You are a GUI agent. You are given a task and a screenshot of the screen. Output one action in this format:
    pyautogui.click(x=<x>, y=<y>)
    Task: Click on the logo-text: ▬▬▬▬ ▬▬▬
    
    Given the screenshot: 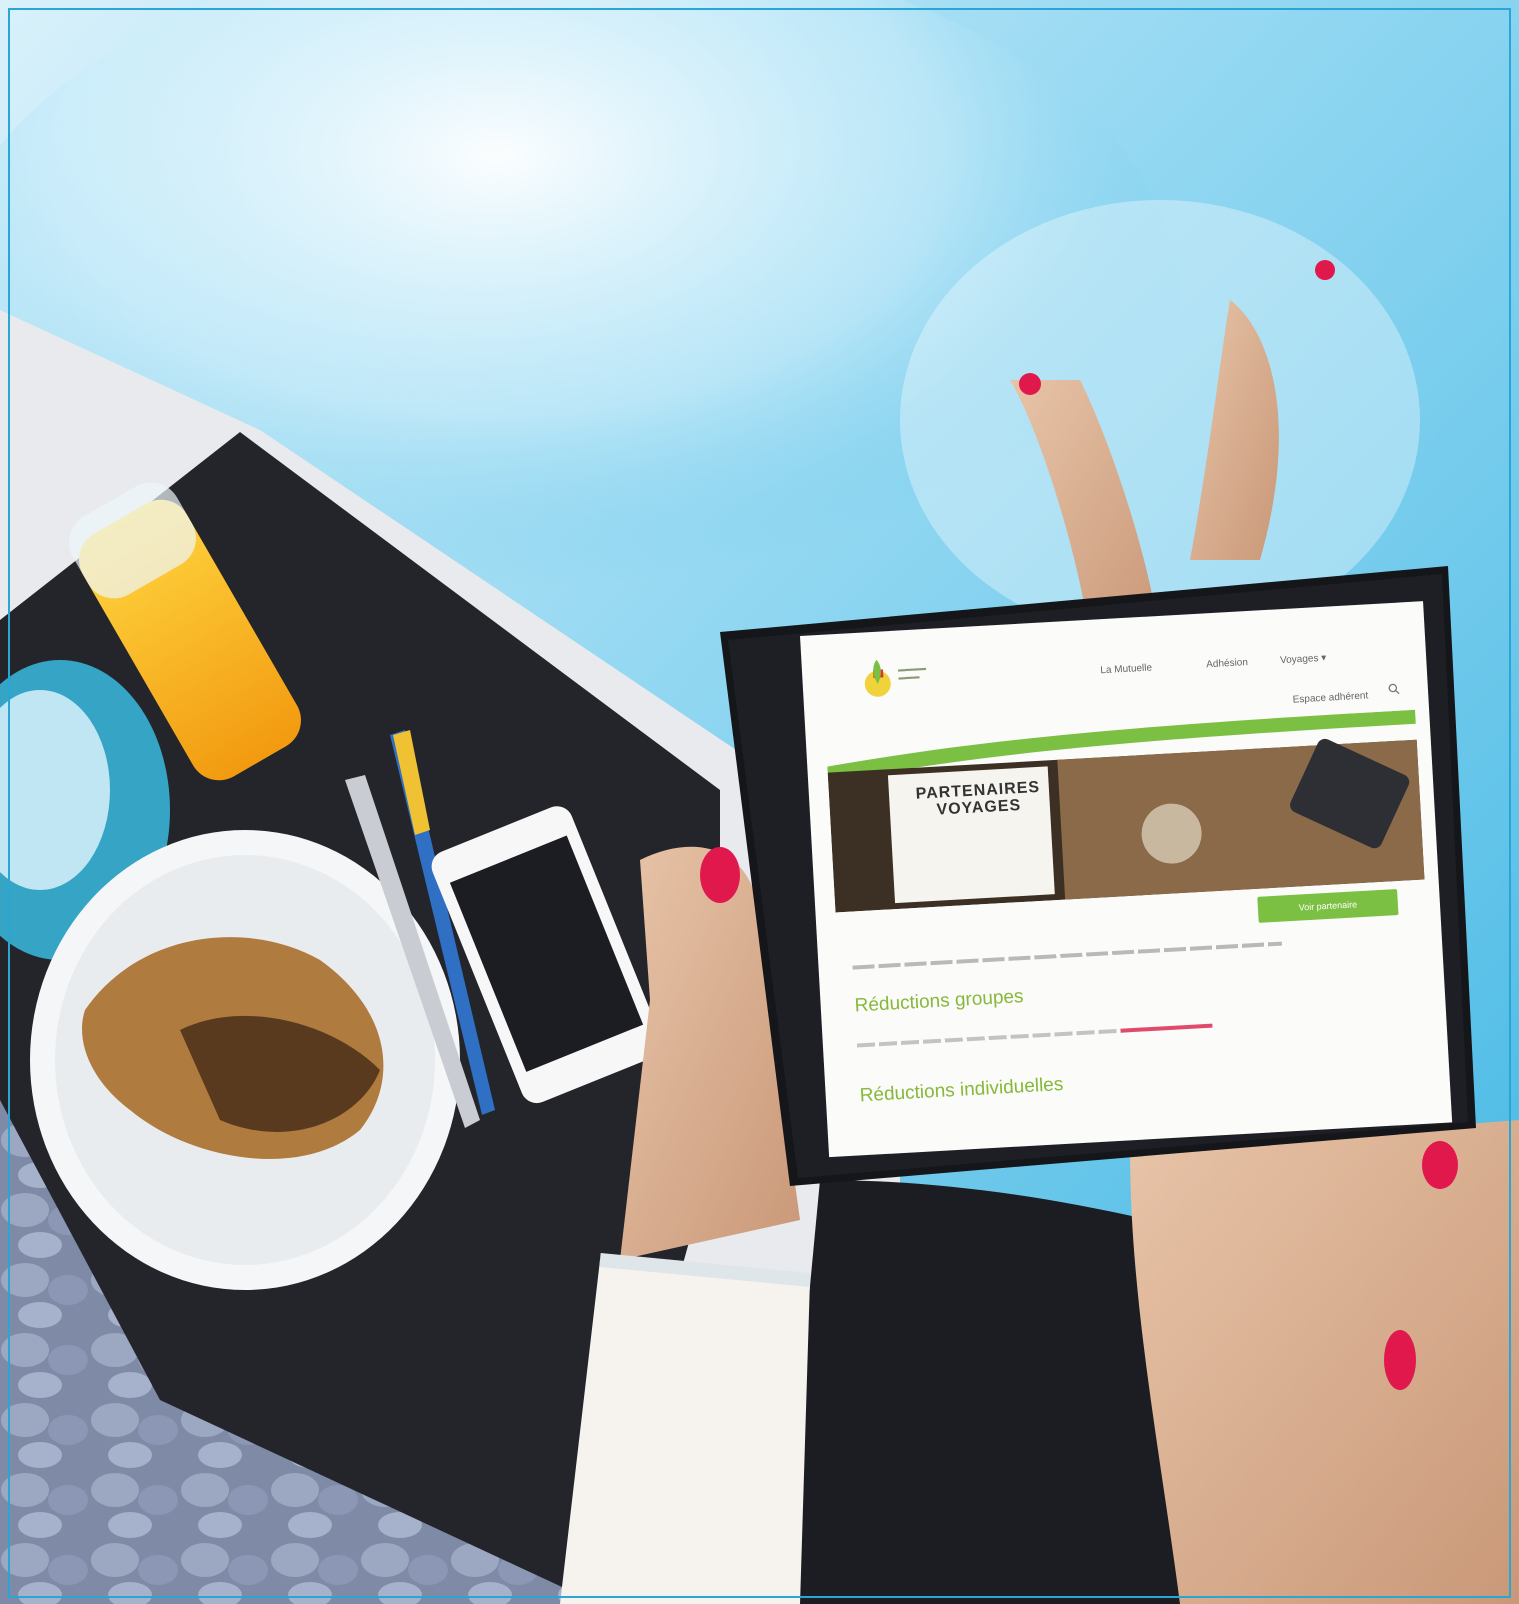 What is the action you would take?
    pyautogui.click(x=912, y=673)
    